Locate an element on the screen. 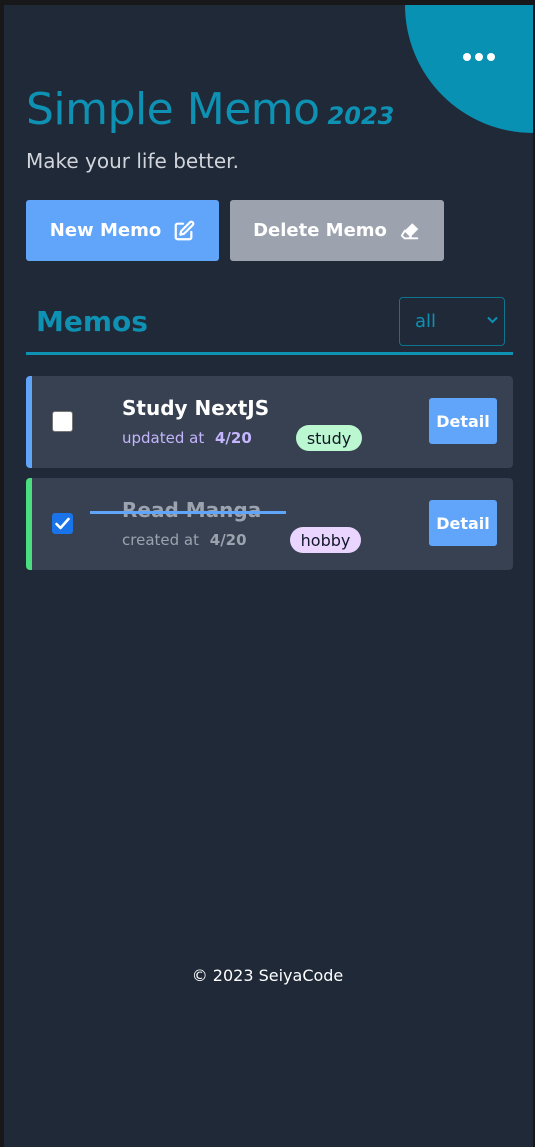 The width and height of the screenshot is (535, 1147). memo-meta: created at 4/20 is located at coordinates (184, 540).